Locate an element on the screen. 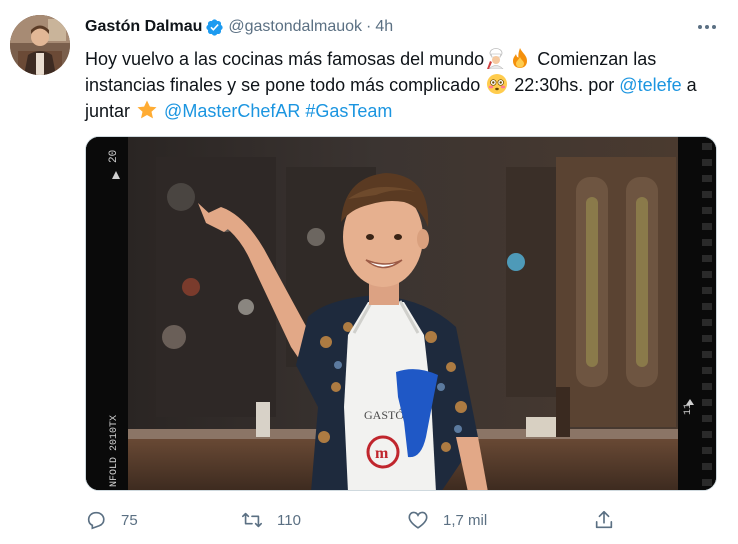 This screenshot has width=738, height=544. avatar is located at coordinates (40, 45).